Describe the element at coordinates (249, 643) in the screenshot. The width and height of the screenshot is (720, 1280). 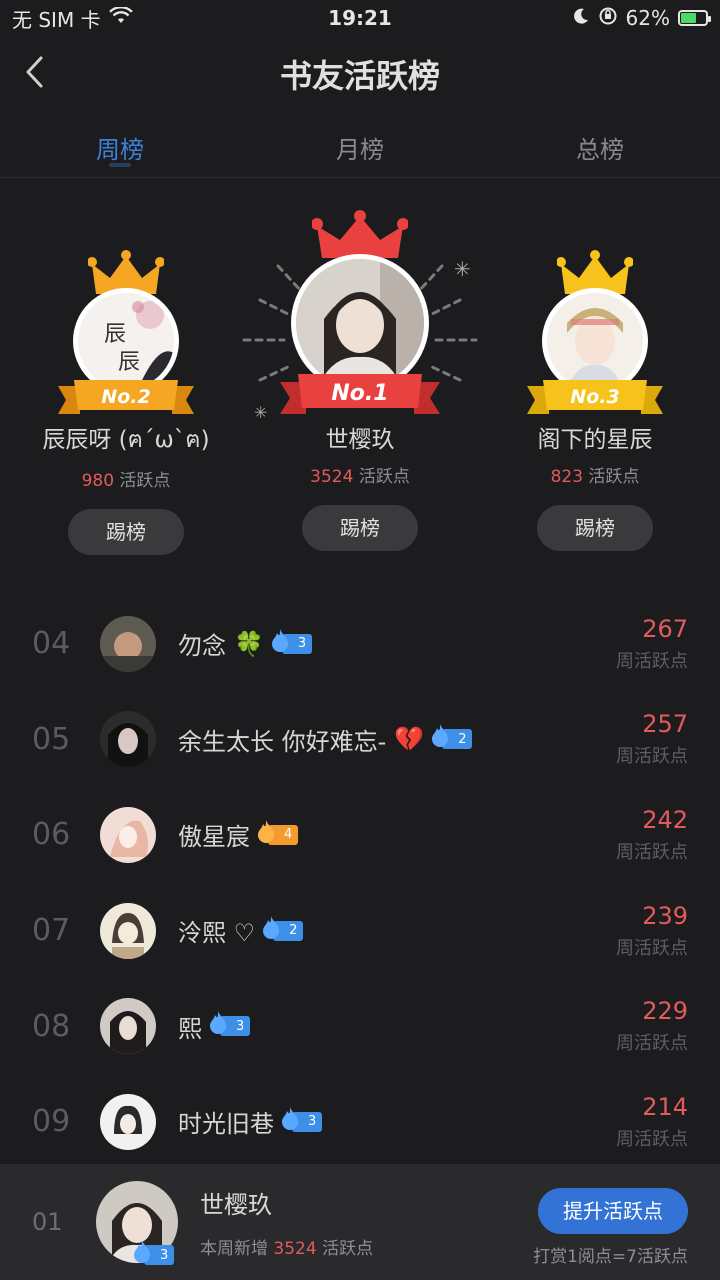
I see `clover-icon: 🍀` at that location.